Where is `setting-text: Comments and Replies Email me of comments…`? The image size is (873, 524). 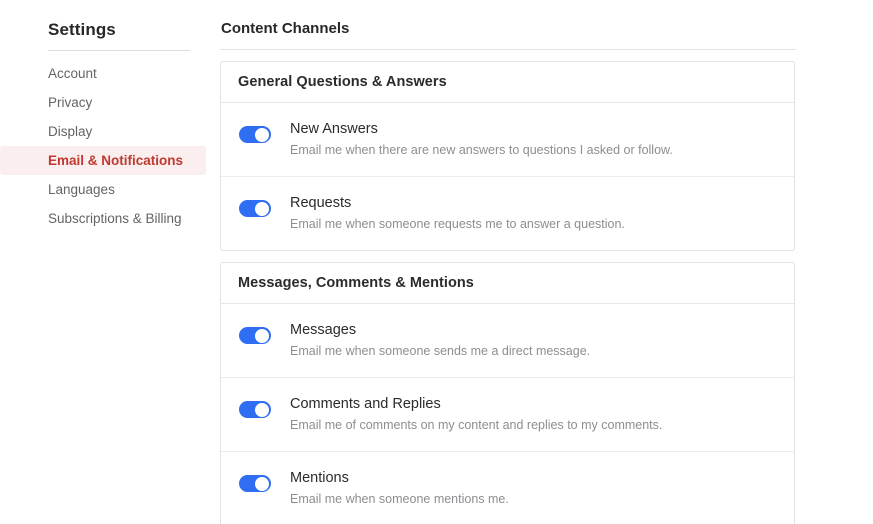
setting-text: Comments and Replies Email me of comments… is located at coordinates (534, 414).